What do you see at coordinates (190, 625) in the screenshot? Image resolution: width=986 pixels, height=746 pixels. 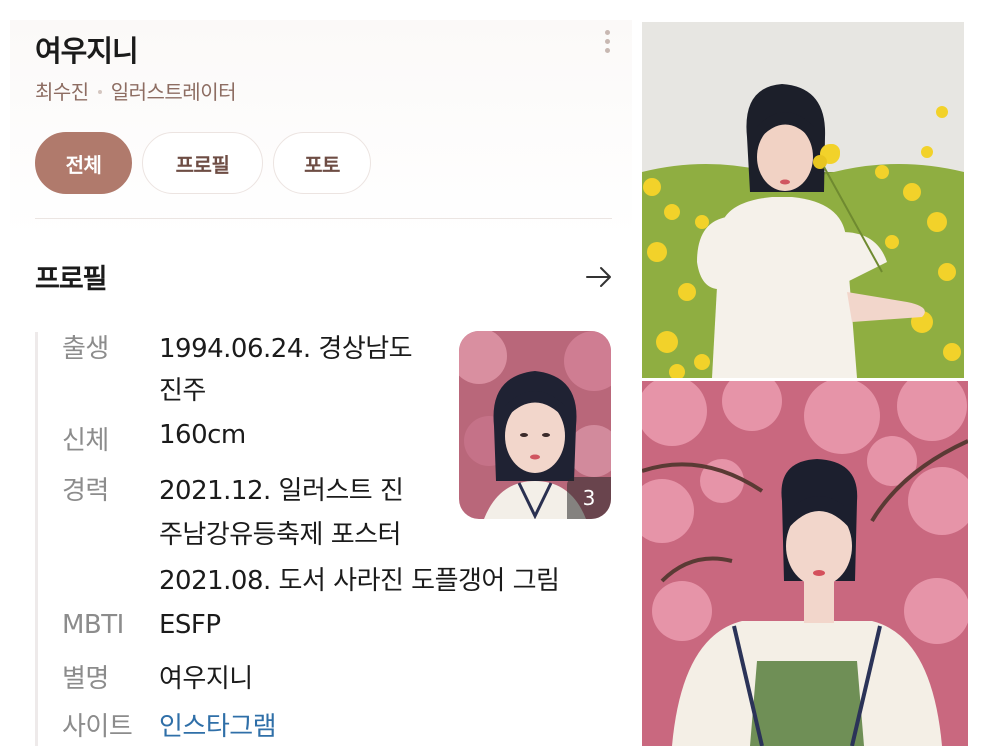 I see `mbti-value: ESFP` at bounding box center [190, 625].